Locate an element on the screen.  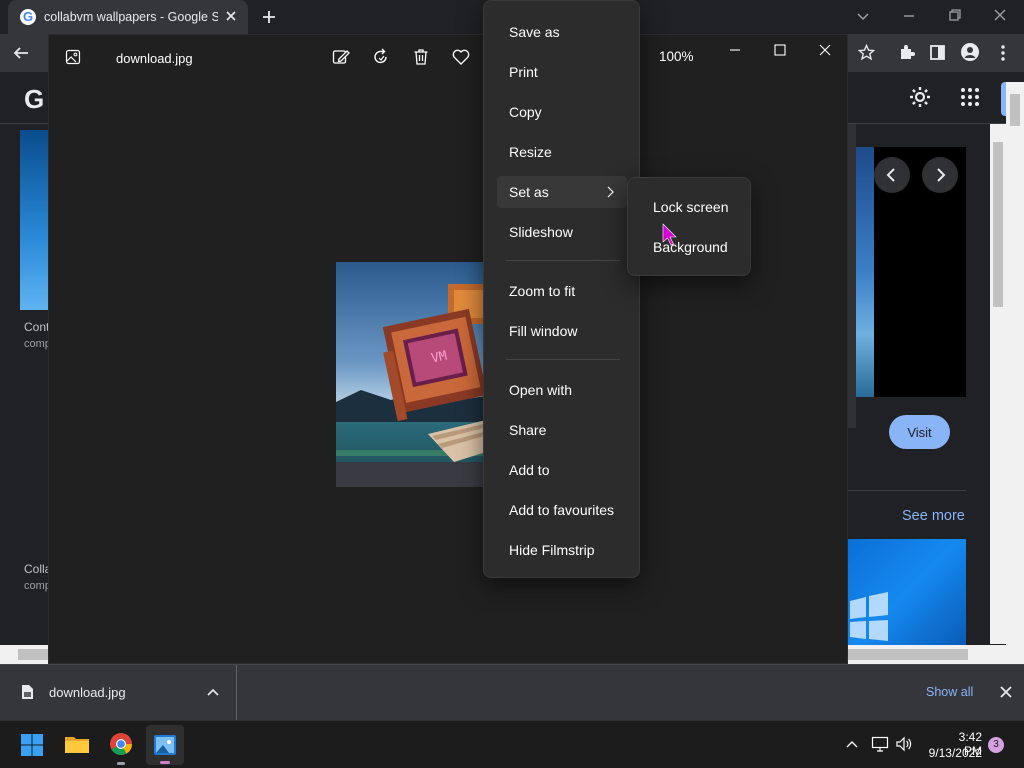
photos-app-icon is located at coordinates (73, 57).